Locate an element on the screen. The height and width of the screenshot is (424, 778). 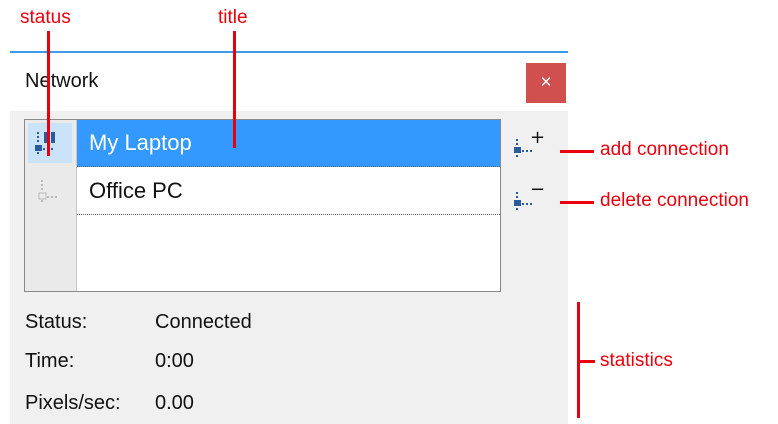
connection-title: My Laptop is located at coordinates (288, 143).